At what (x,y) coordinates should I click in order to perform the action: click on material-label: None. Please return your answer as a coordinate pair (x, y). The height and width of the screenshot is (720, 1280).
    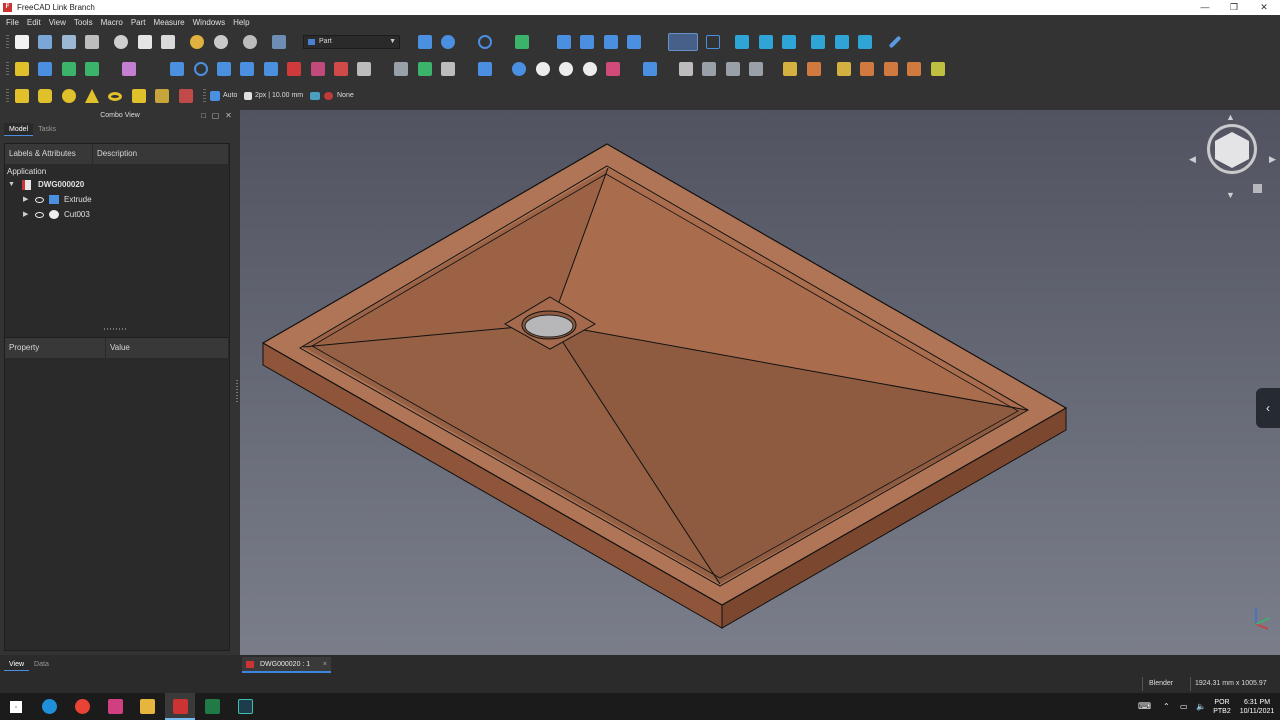
    Looking at the image, I should click on (345, 95).